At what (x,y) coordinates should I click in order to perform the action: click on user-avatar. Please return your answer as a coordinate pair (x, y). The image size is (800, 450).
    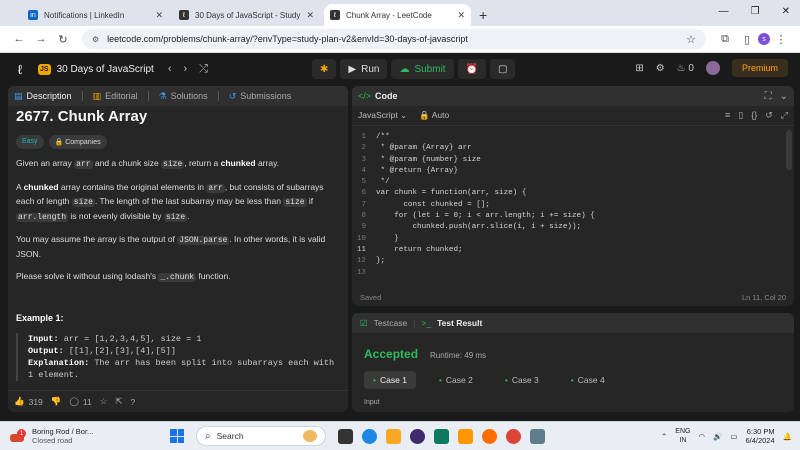
    Looking at the image, I should click on (712, 68).